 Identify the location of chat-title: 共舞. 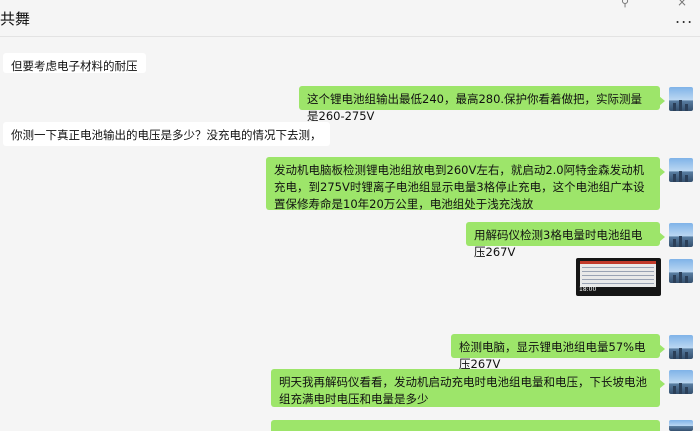
(15, 19).